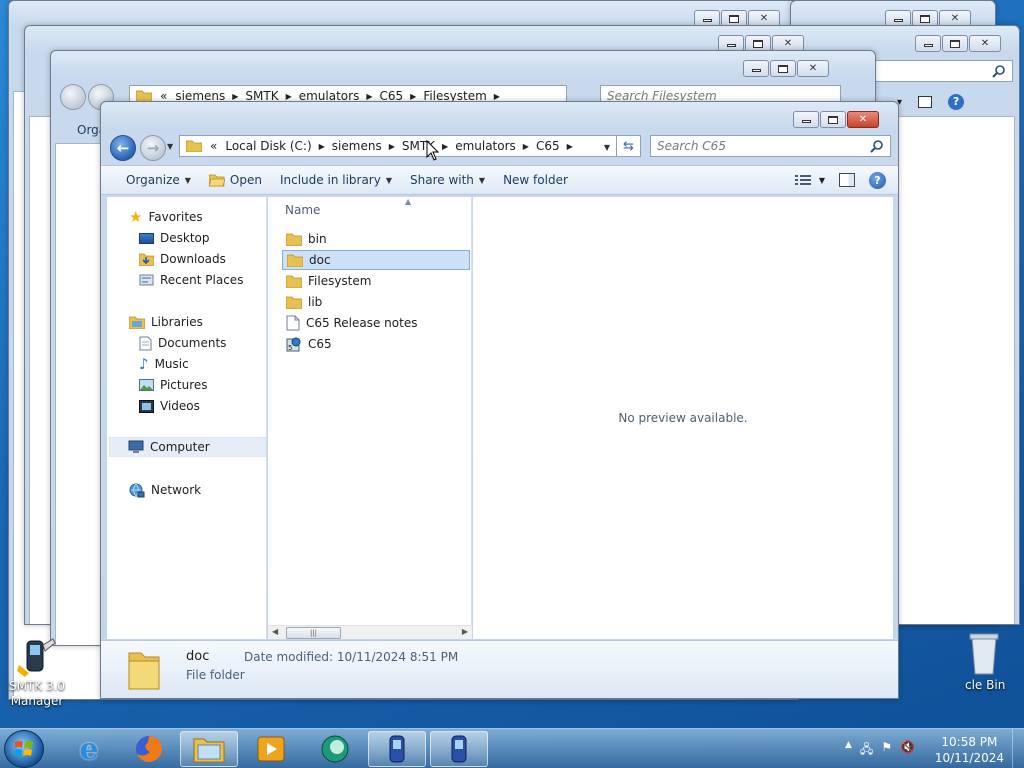  Describe the element at coordinates (191, 280) in the screenshot. I see `nav-recent-places: Recent Places` at that location.